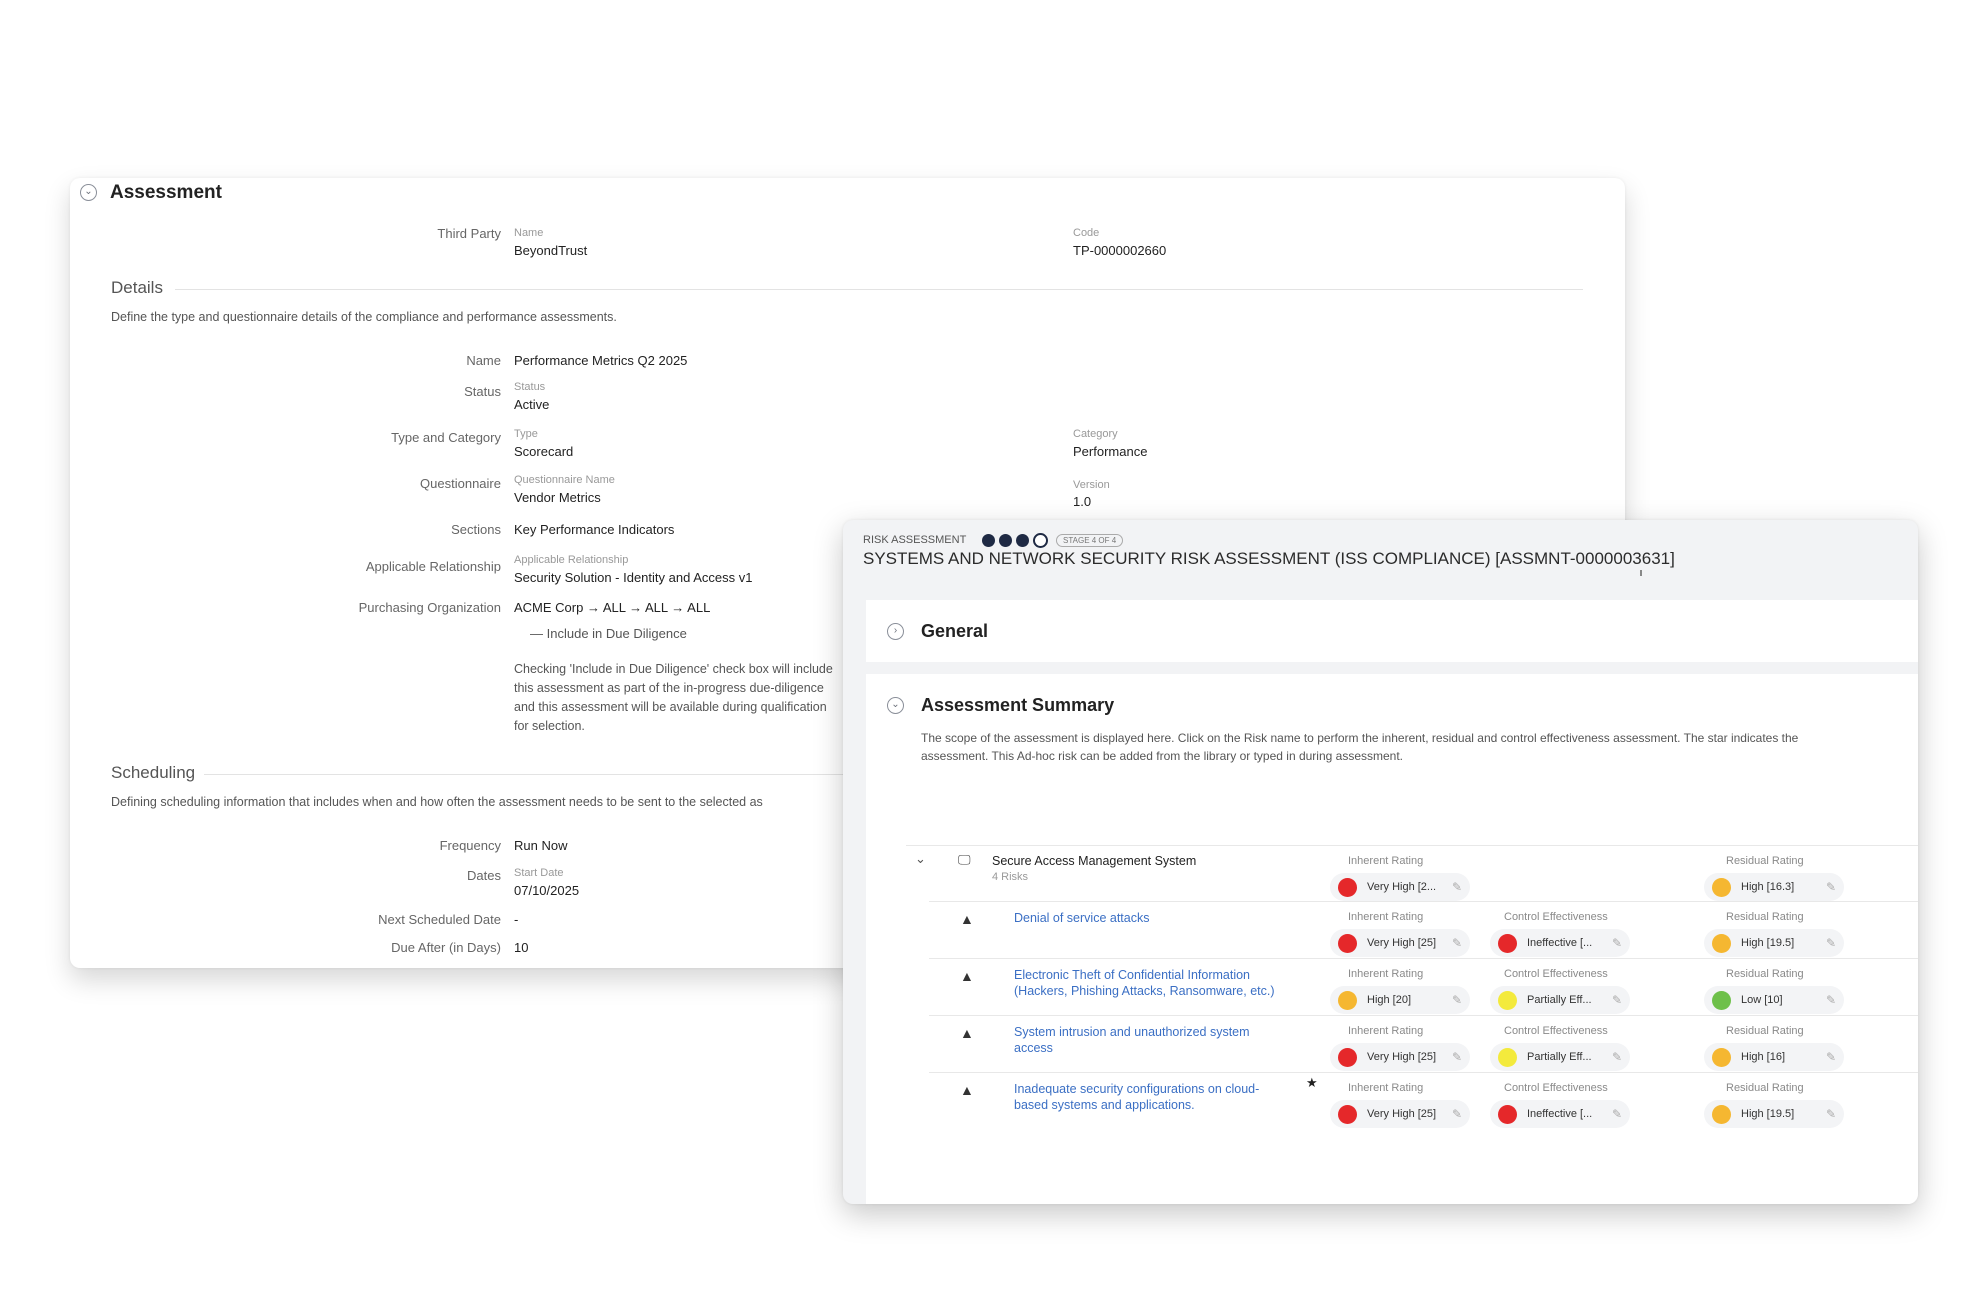  Describe the element at coordinates (446, 437) in the screenshot. I see `type-category-label: Type and Category` at that location.